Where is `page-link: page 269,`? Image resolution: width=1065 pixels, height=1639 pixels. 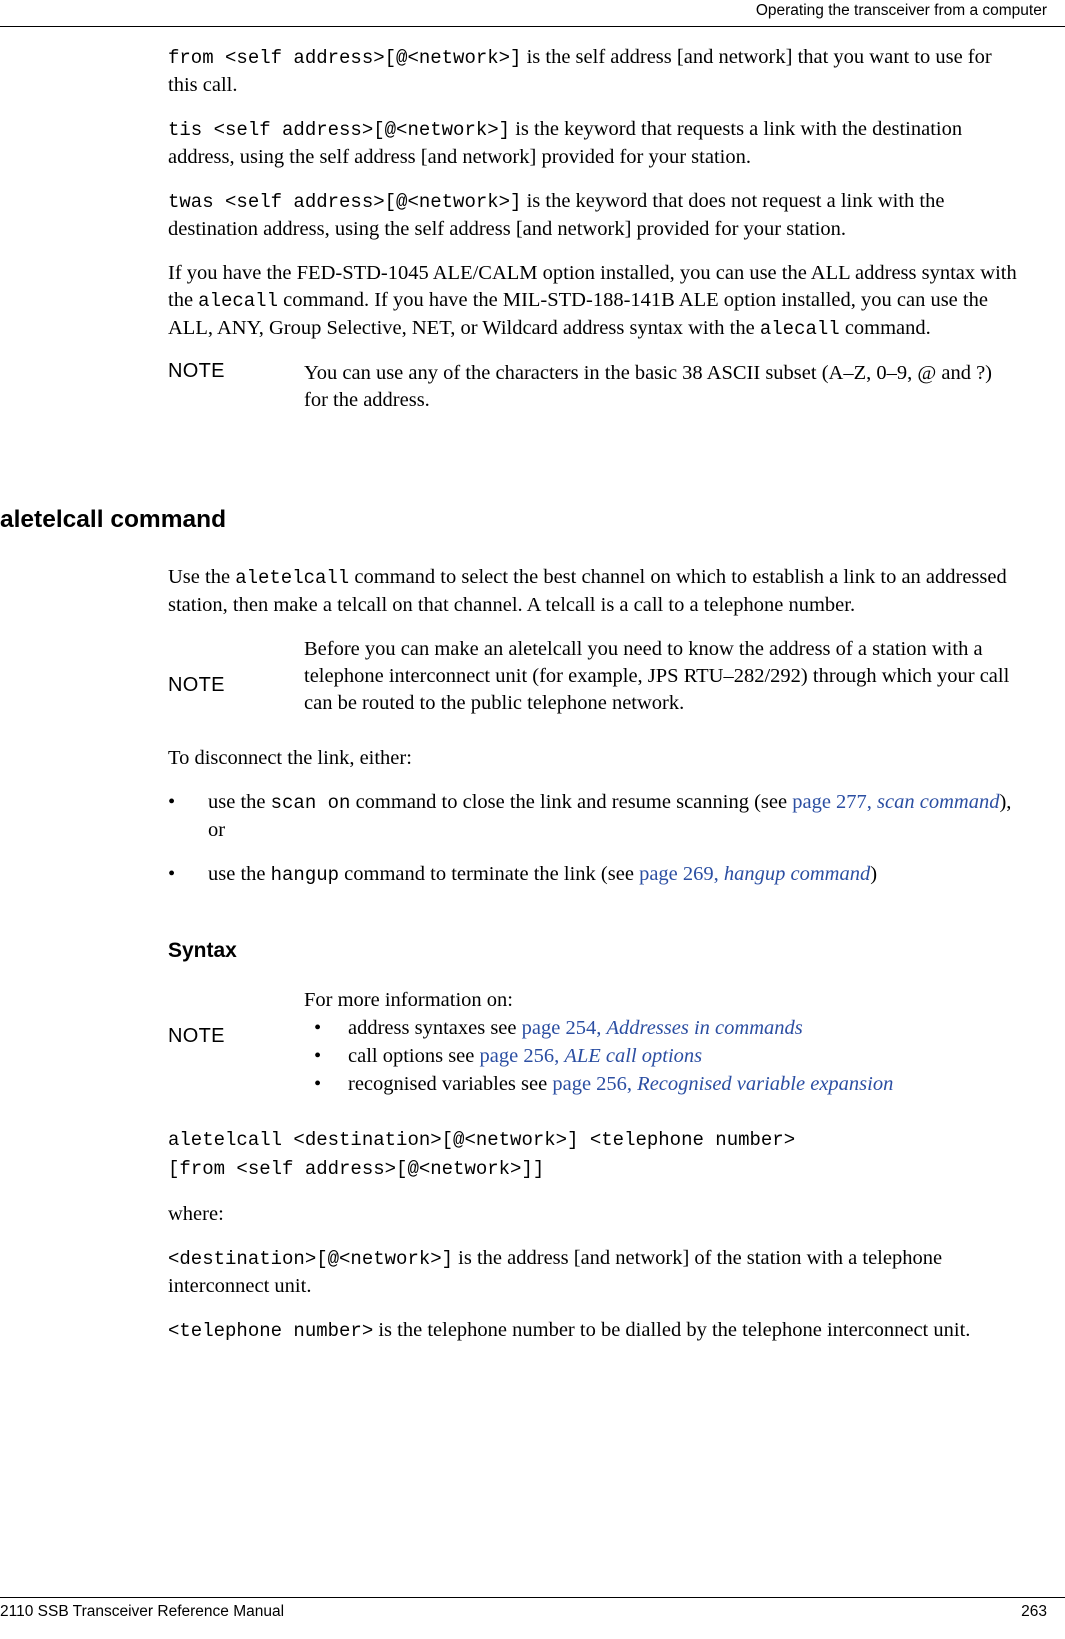 page-link: page 269, is located at coordinates (679, 874).